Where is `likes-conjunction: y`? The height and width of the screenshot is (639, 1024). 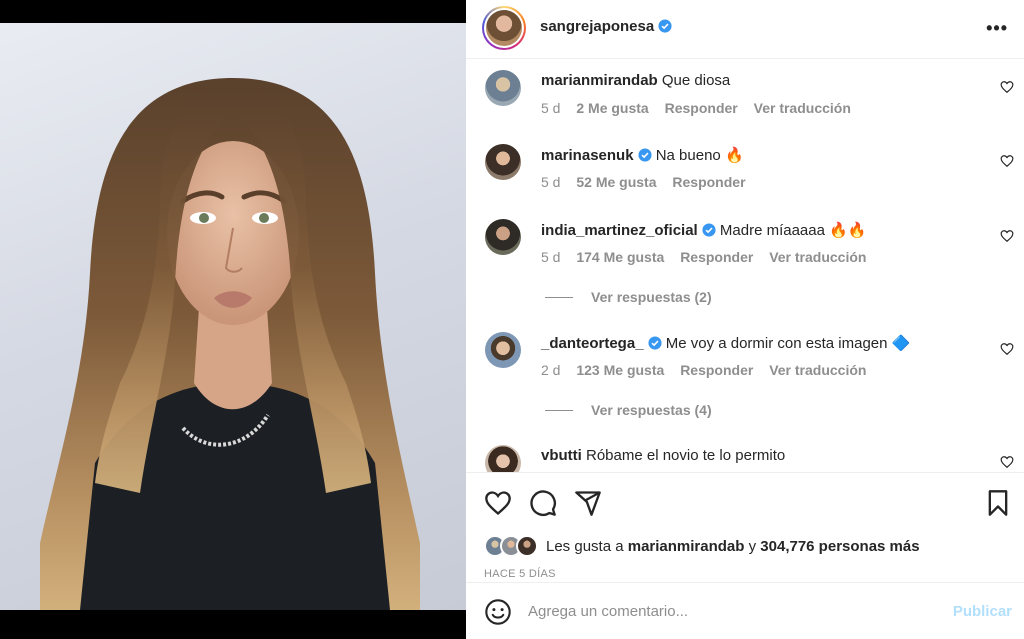
likes-conjunction: y is located at coordinates (752, 546).